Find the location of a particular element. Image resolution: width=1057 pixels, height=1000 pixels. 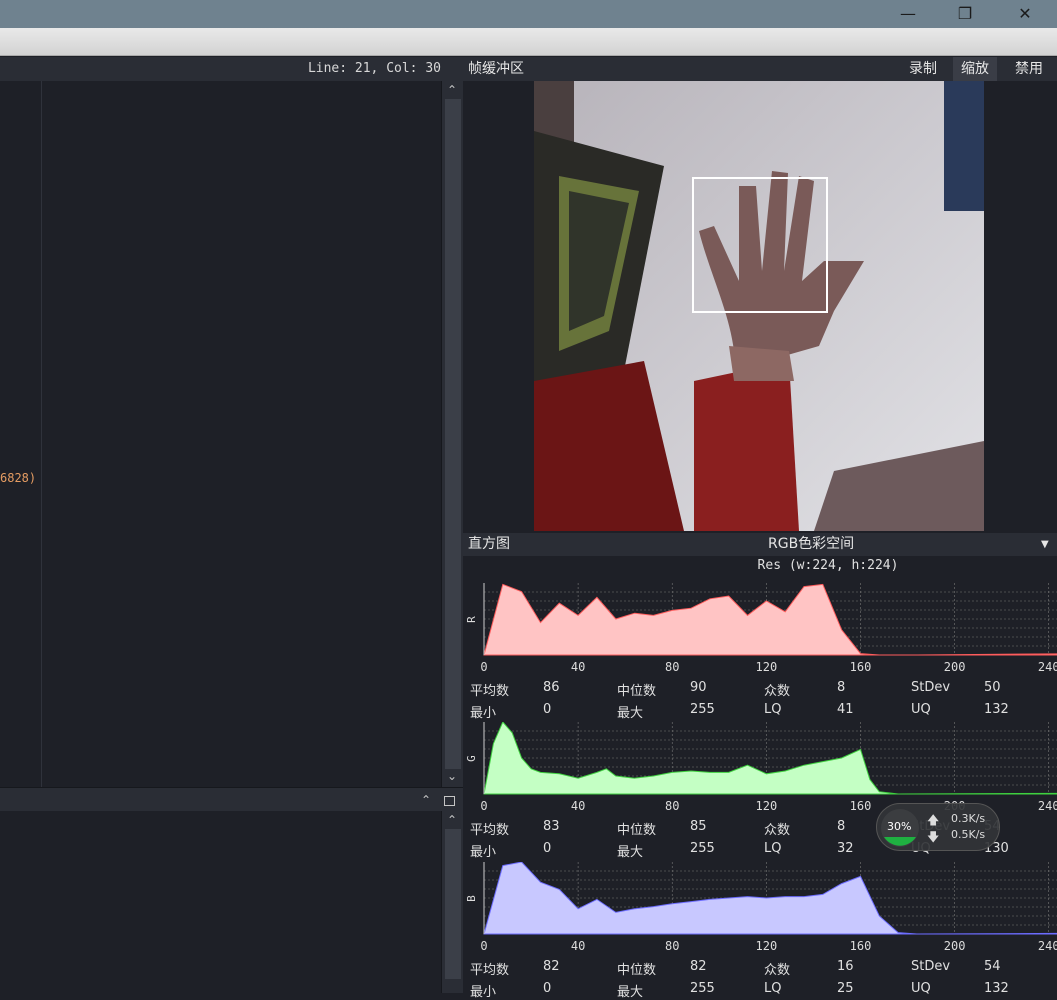

upload-speed: 0.3K/s is located at coordinates (968, 818).